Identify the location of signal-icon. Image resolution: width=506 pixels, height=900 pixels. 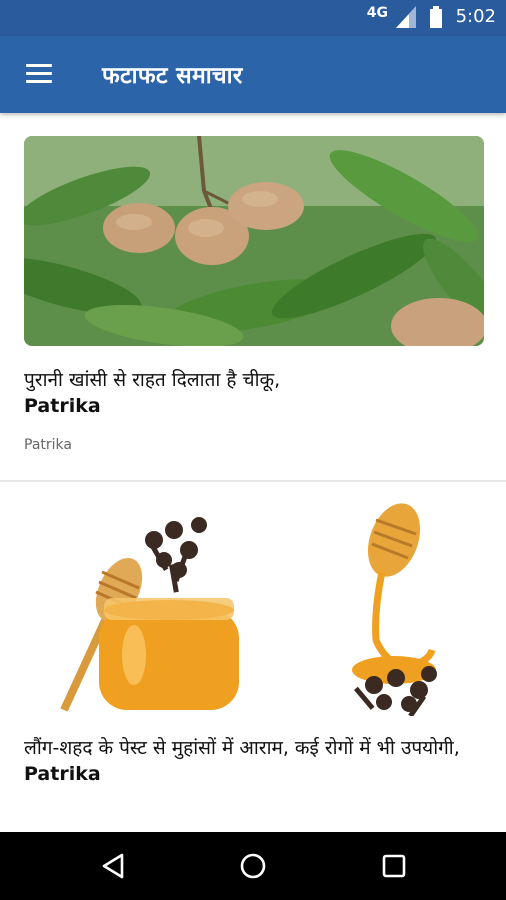
(406, 17).